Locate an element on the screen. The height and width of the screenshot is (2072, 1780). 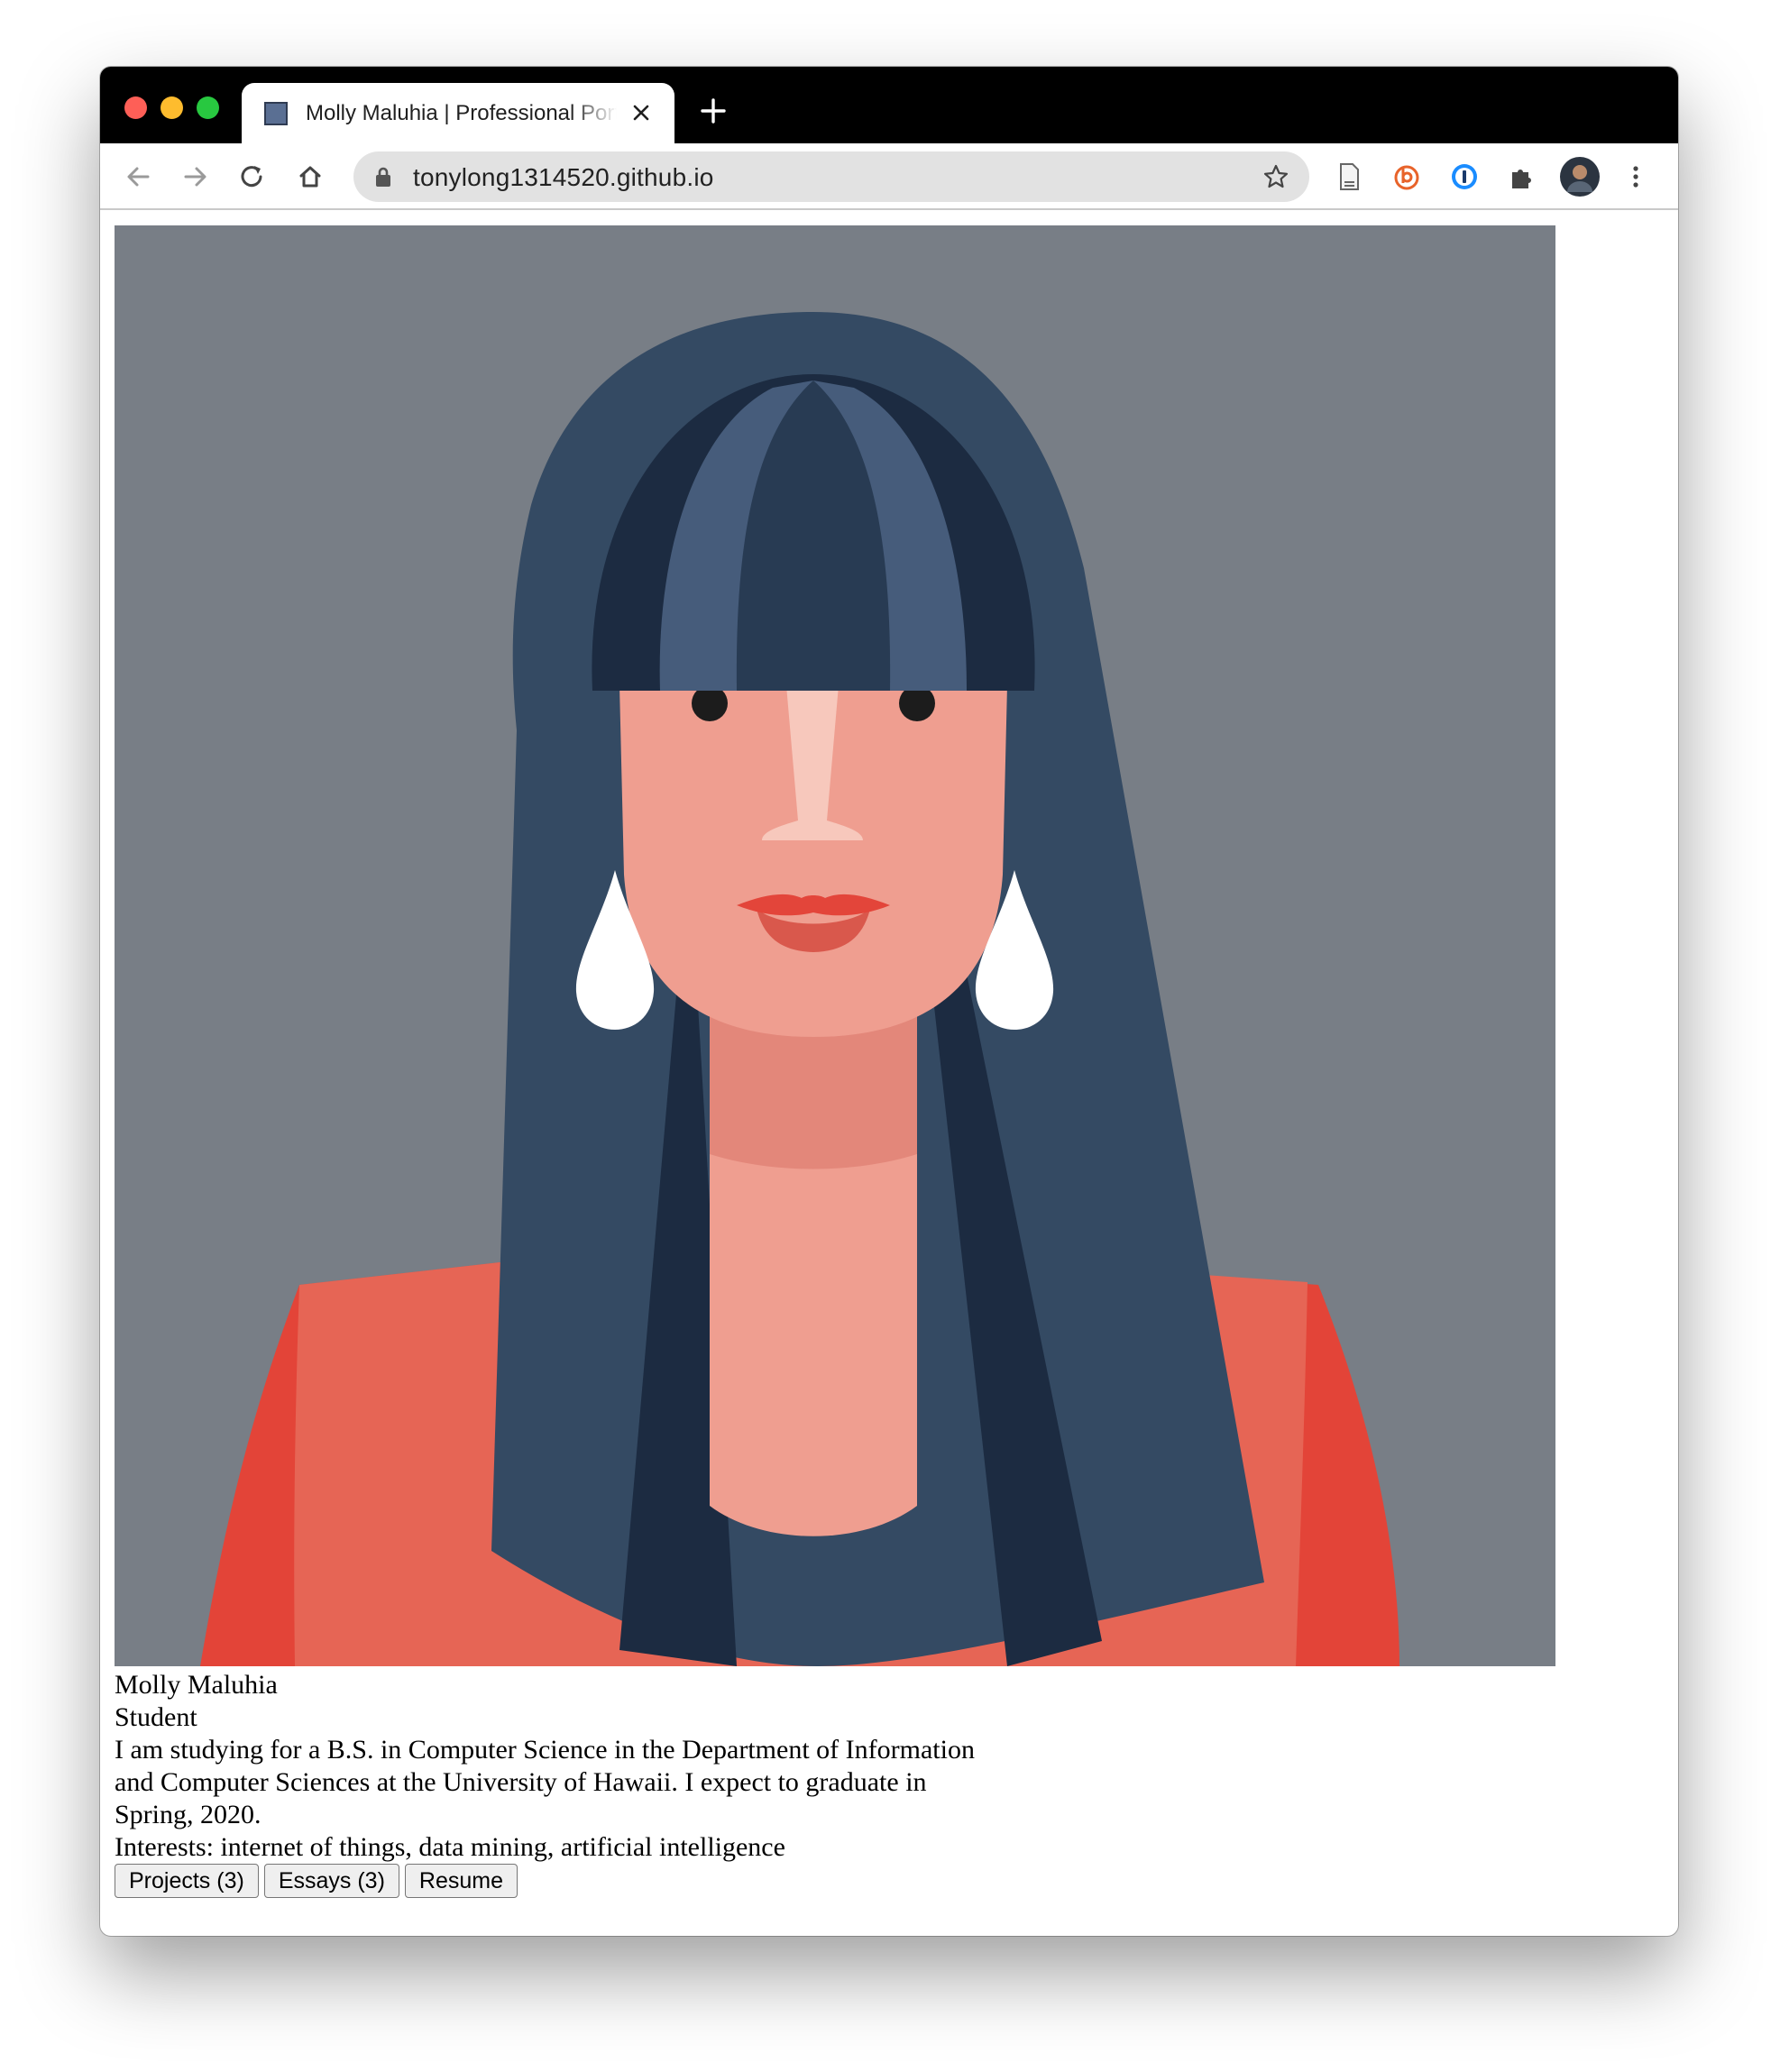
extension-b-icon is located at coordinates (1406, 176).